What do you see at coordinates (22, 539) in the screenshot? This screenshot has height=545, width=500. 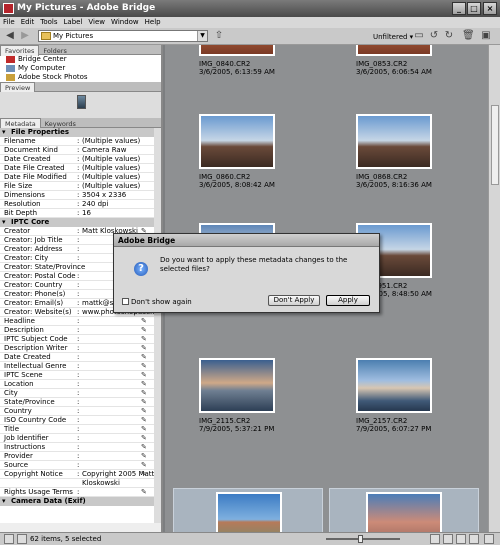 I see `folder-toggle-icon` at bounding box center [22, 539].